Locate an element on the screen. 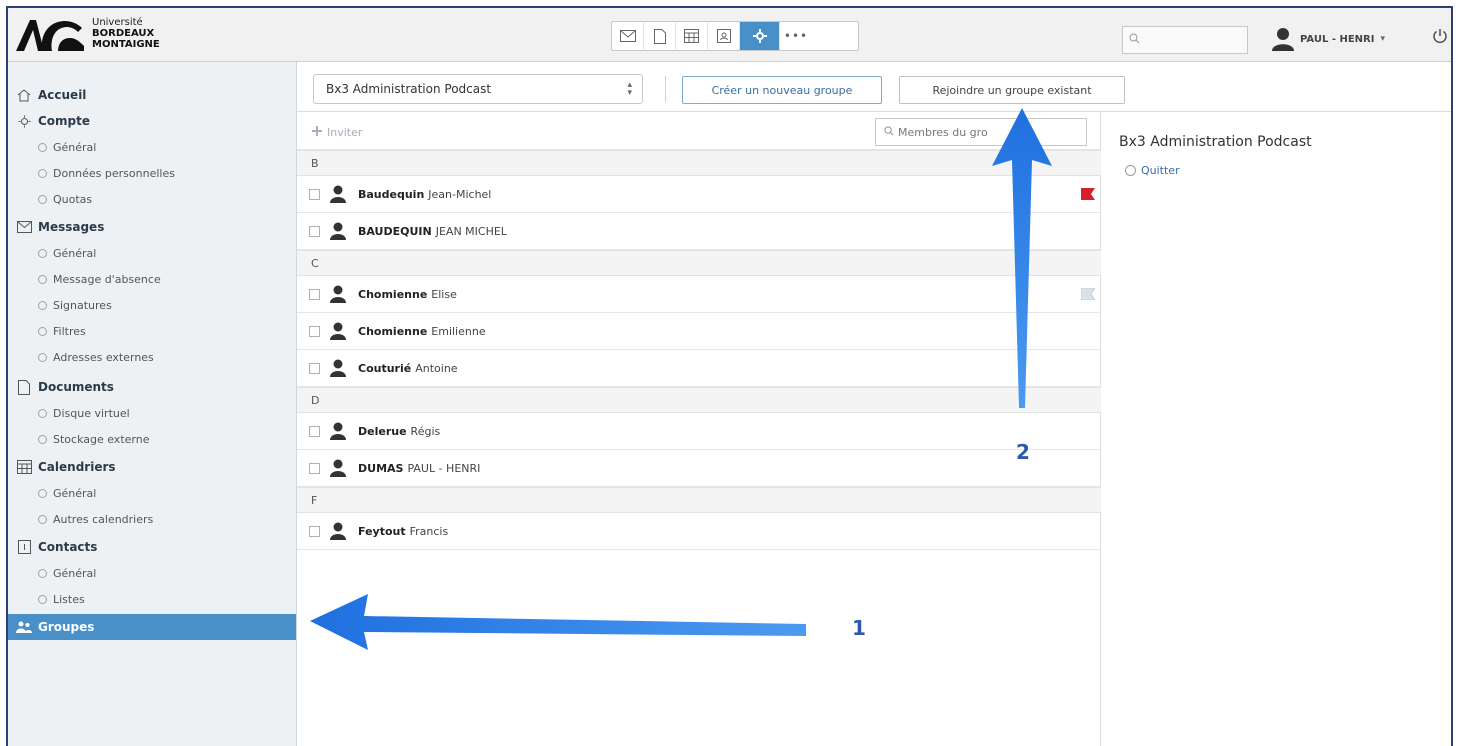  list-item: BAUDEQUIN JEAN MICHEL is located at coordinates (699, 231).